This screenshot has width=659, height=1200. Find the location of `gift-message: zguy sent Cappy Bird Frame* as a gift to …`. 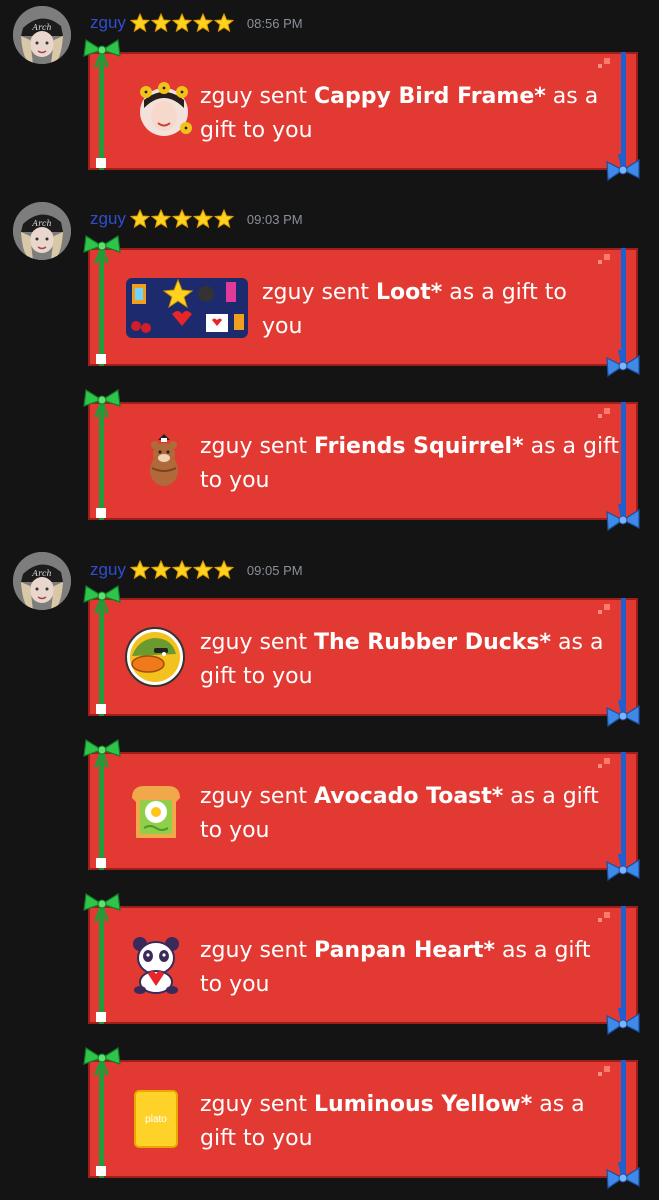

gift-message: zguy sent Cappy Bird Frame* as a gift to … is located at coordinates (399, 113).